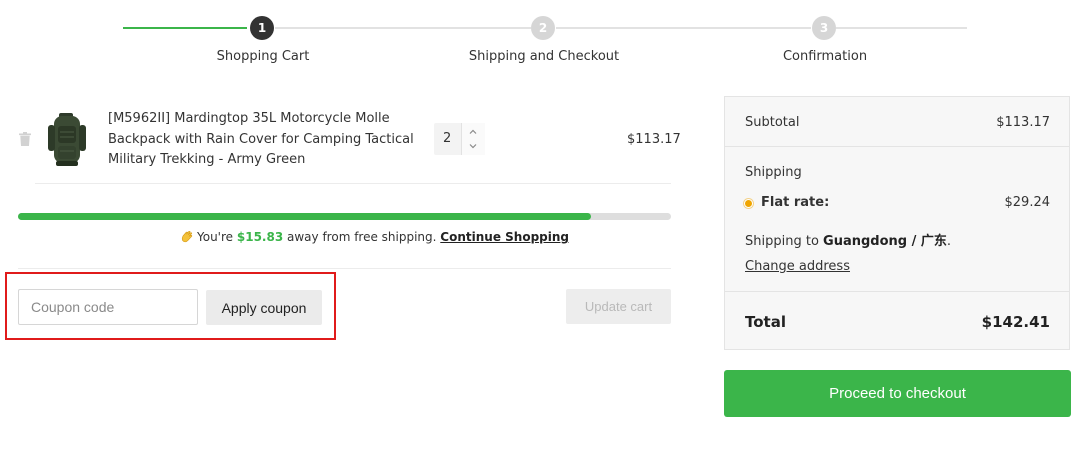  Describe the element at coordinates (260, 237) in the screenshot. I see `remaining-amount: $15.83` at that location.